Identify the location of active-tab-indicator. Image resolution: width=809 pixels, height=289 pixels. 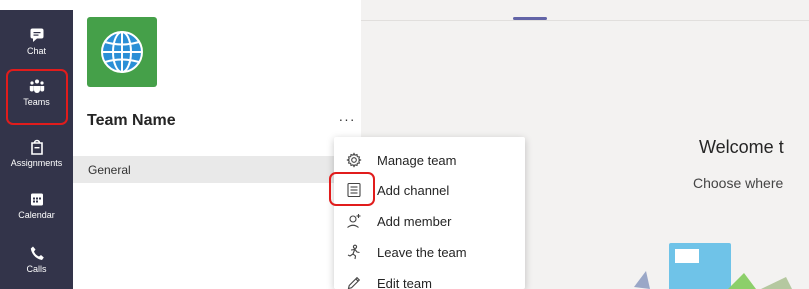
(530, 18).